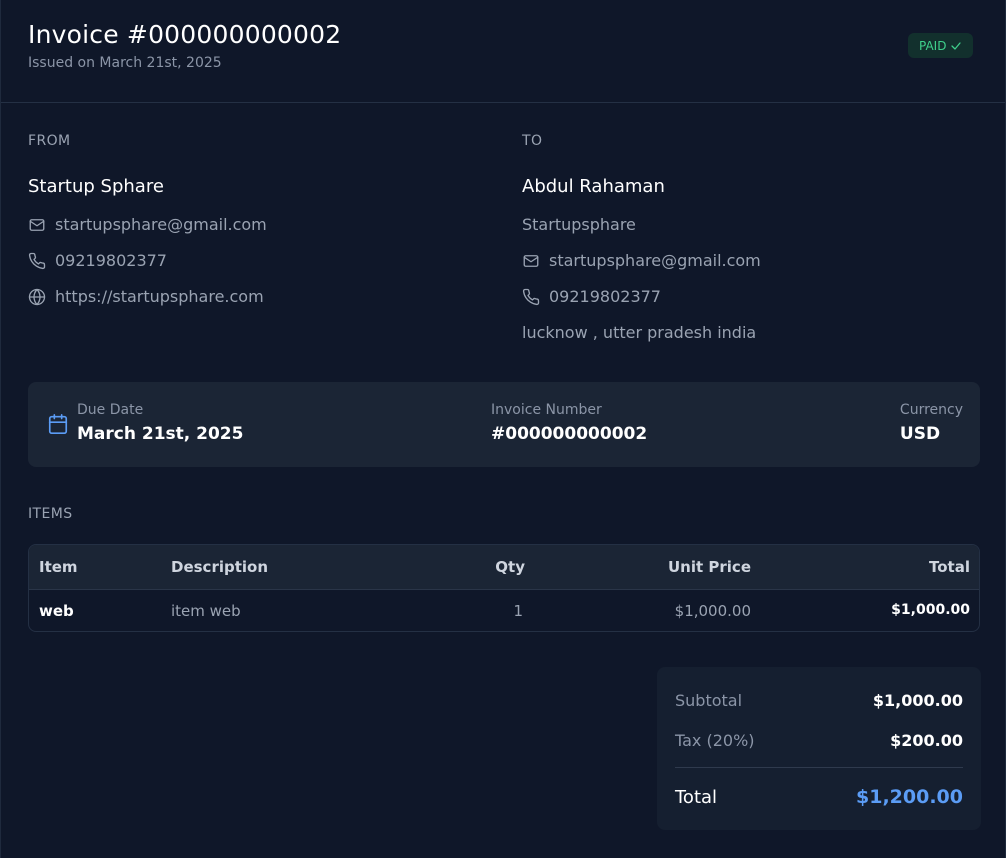 This screenshot has width=1006, height=858. Describe the element at coordinates (917, 700) in the screenshot. I see `subtotal-value: $1,000.00` at that location.